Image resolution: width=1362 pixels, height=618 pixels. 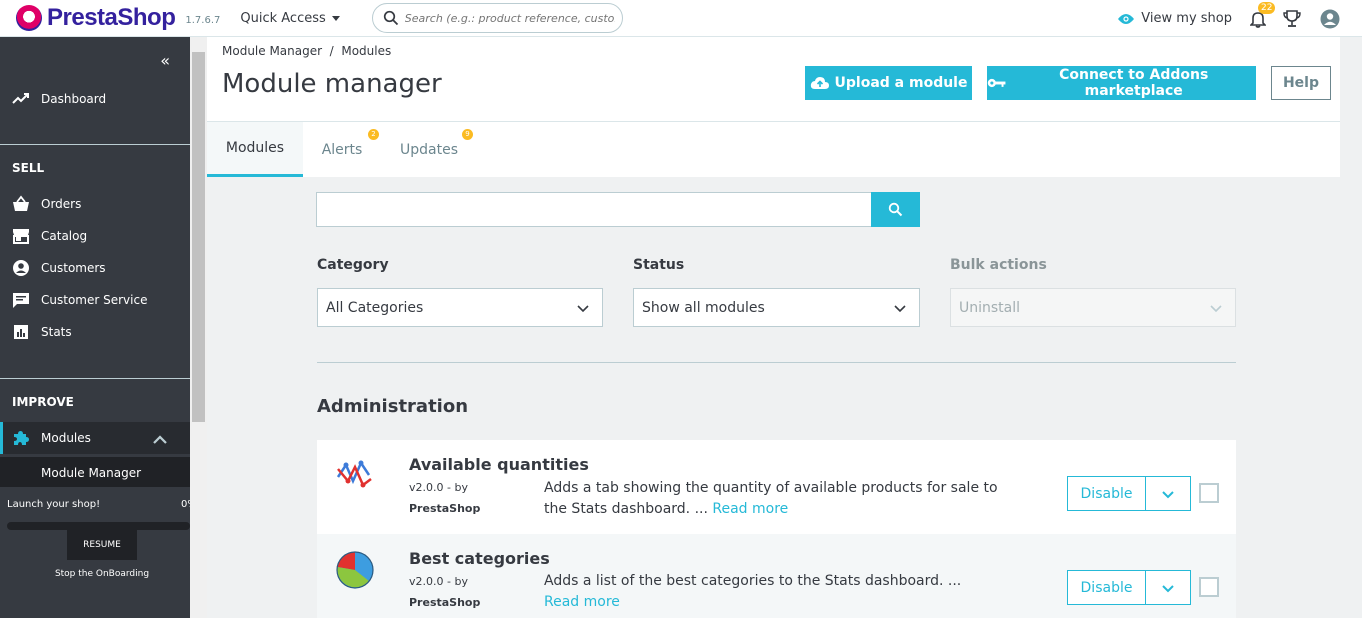 What do you see at coordinates (353, 265) in the screenshot?
I see `category-label: Category` at bounding box center [353, 265].